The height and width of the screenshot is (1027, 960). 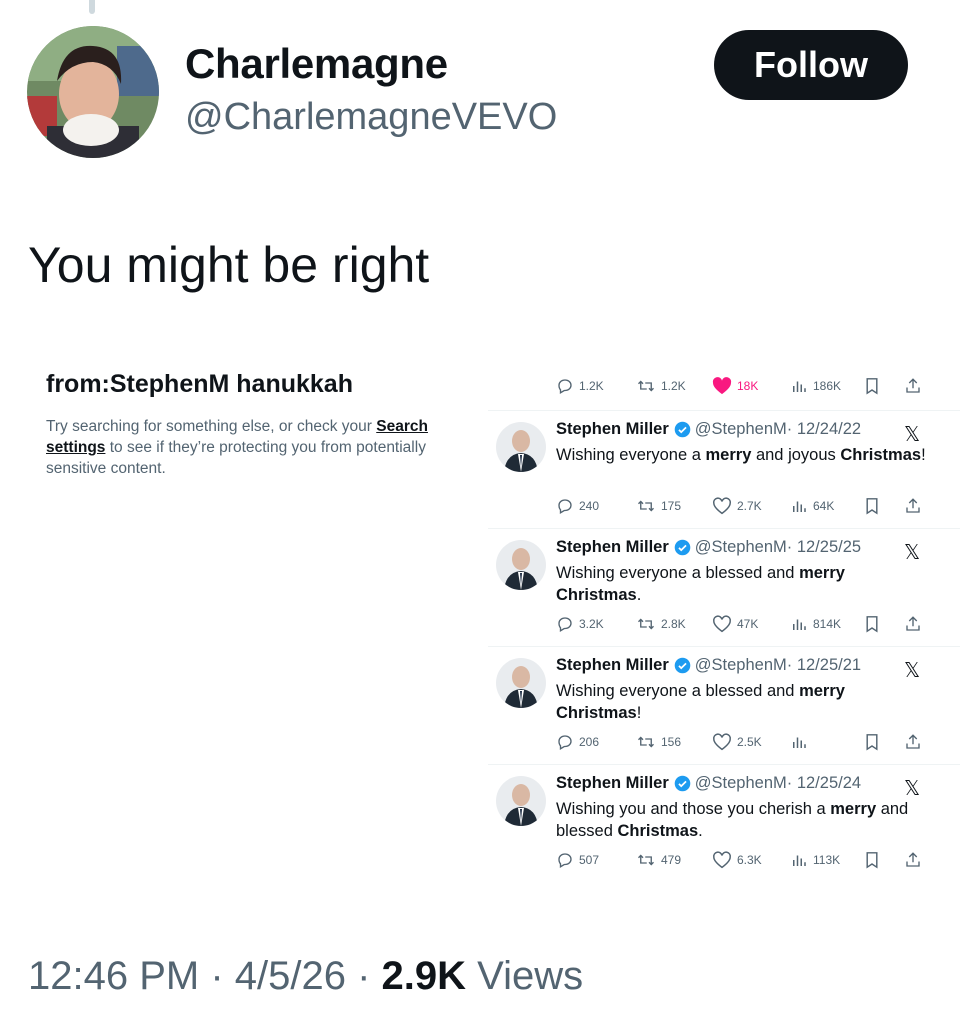 What do you see at coordinates (661, 386) in the screenshot?
I see `repost-stat: 1.2K` at bounding box center [661, 386].